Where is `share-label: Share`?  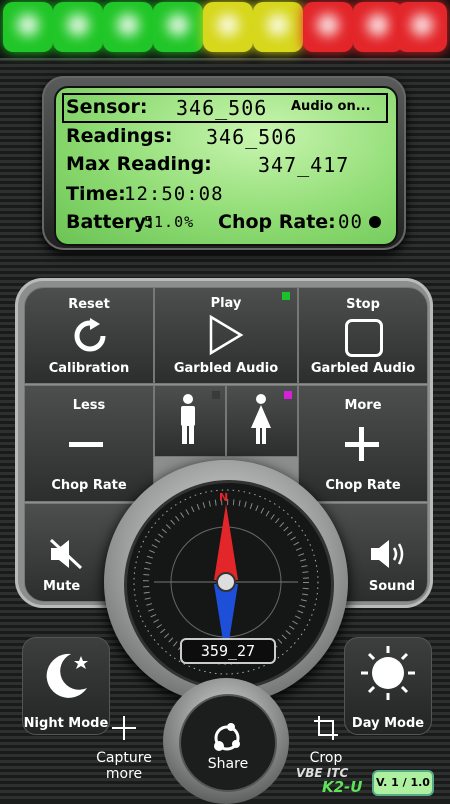 share-label: Share is located at coordinates (228, 764).